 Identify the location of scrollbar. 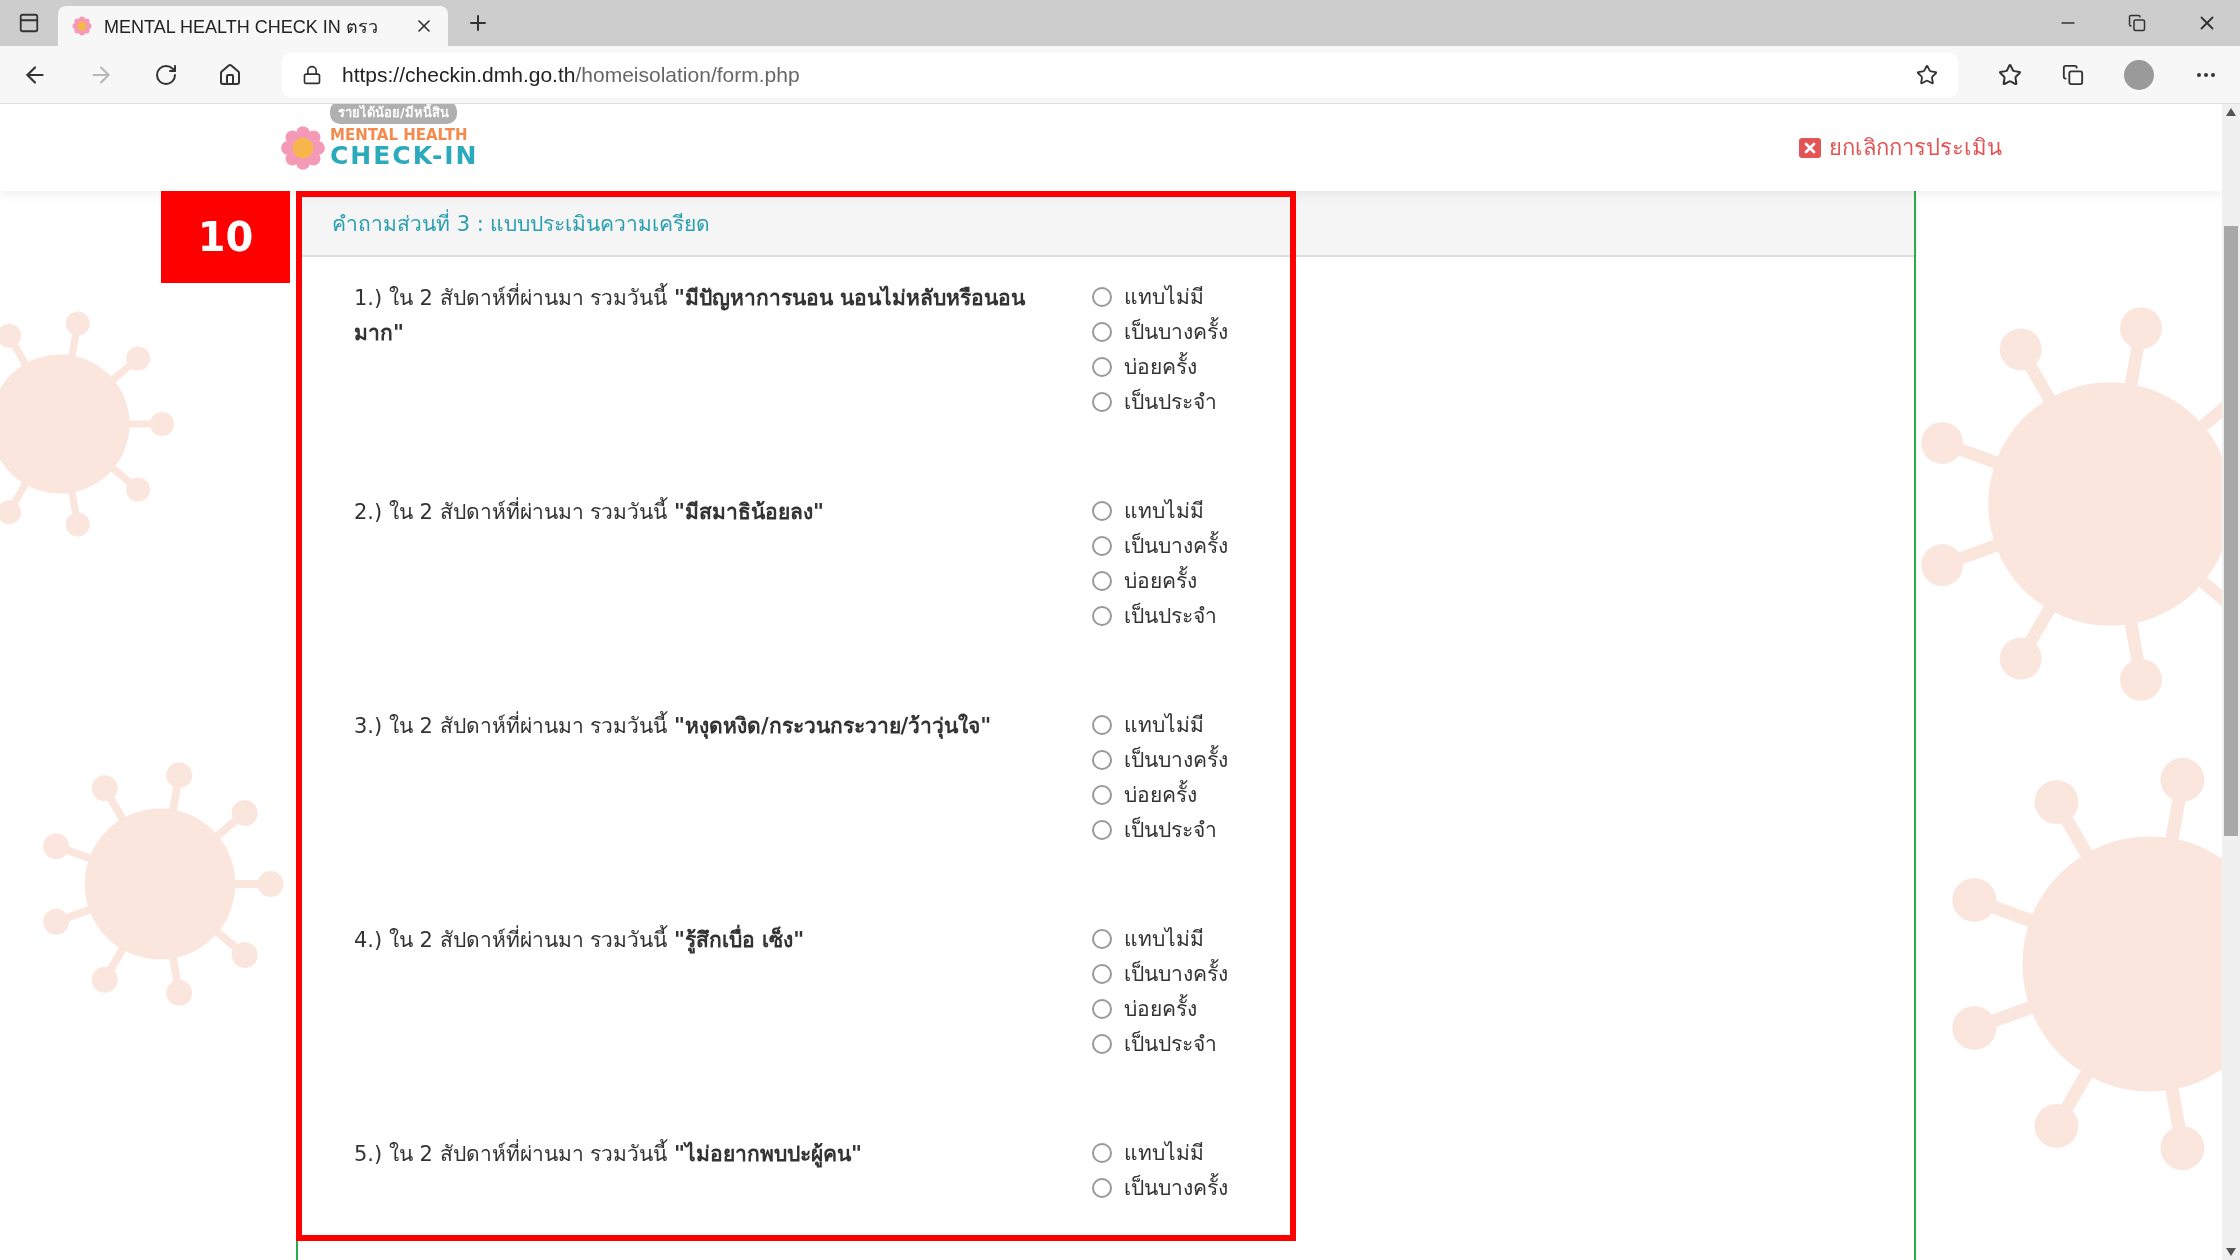
(2231, 682).